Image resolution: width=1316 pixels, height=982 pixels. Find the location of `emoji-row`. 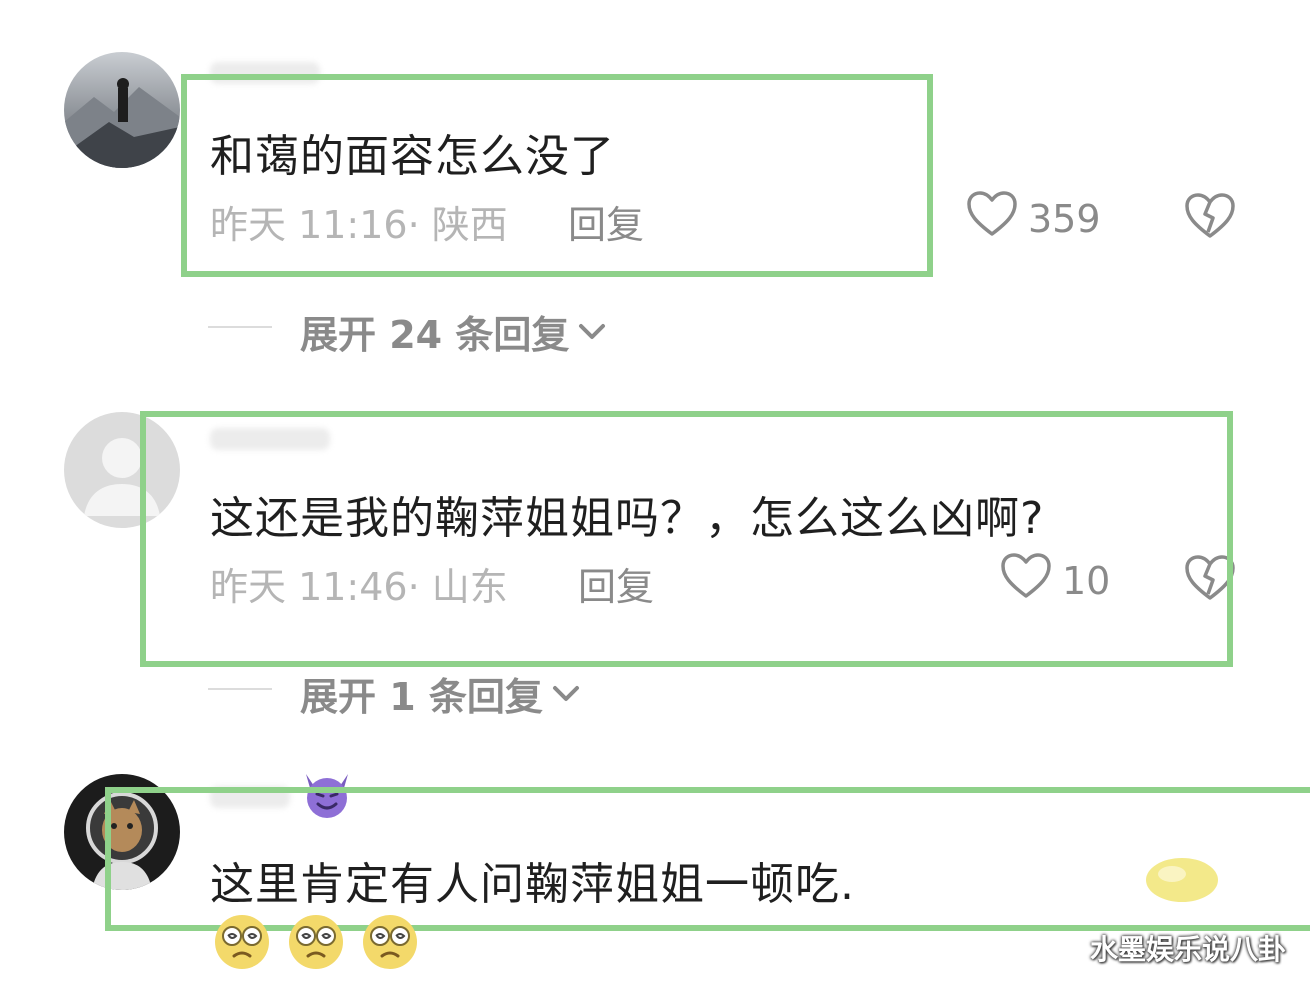

emoji-row is located at coordinates (316, 943).